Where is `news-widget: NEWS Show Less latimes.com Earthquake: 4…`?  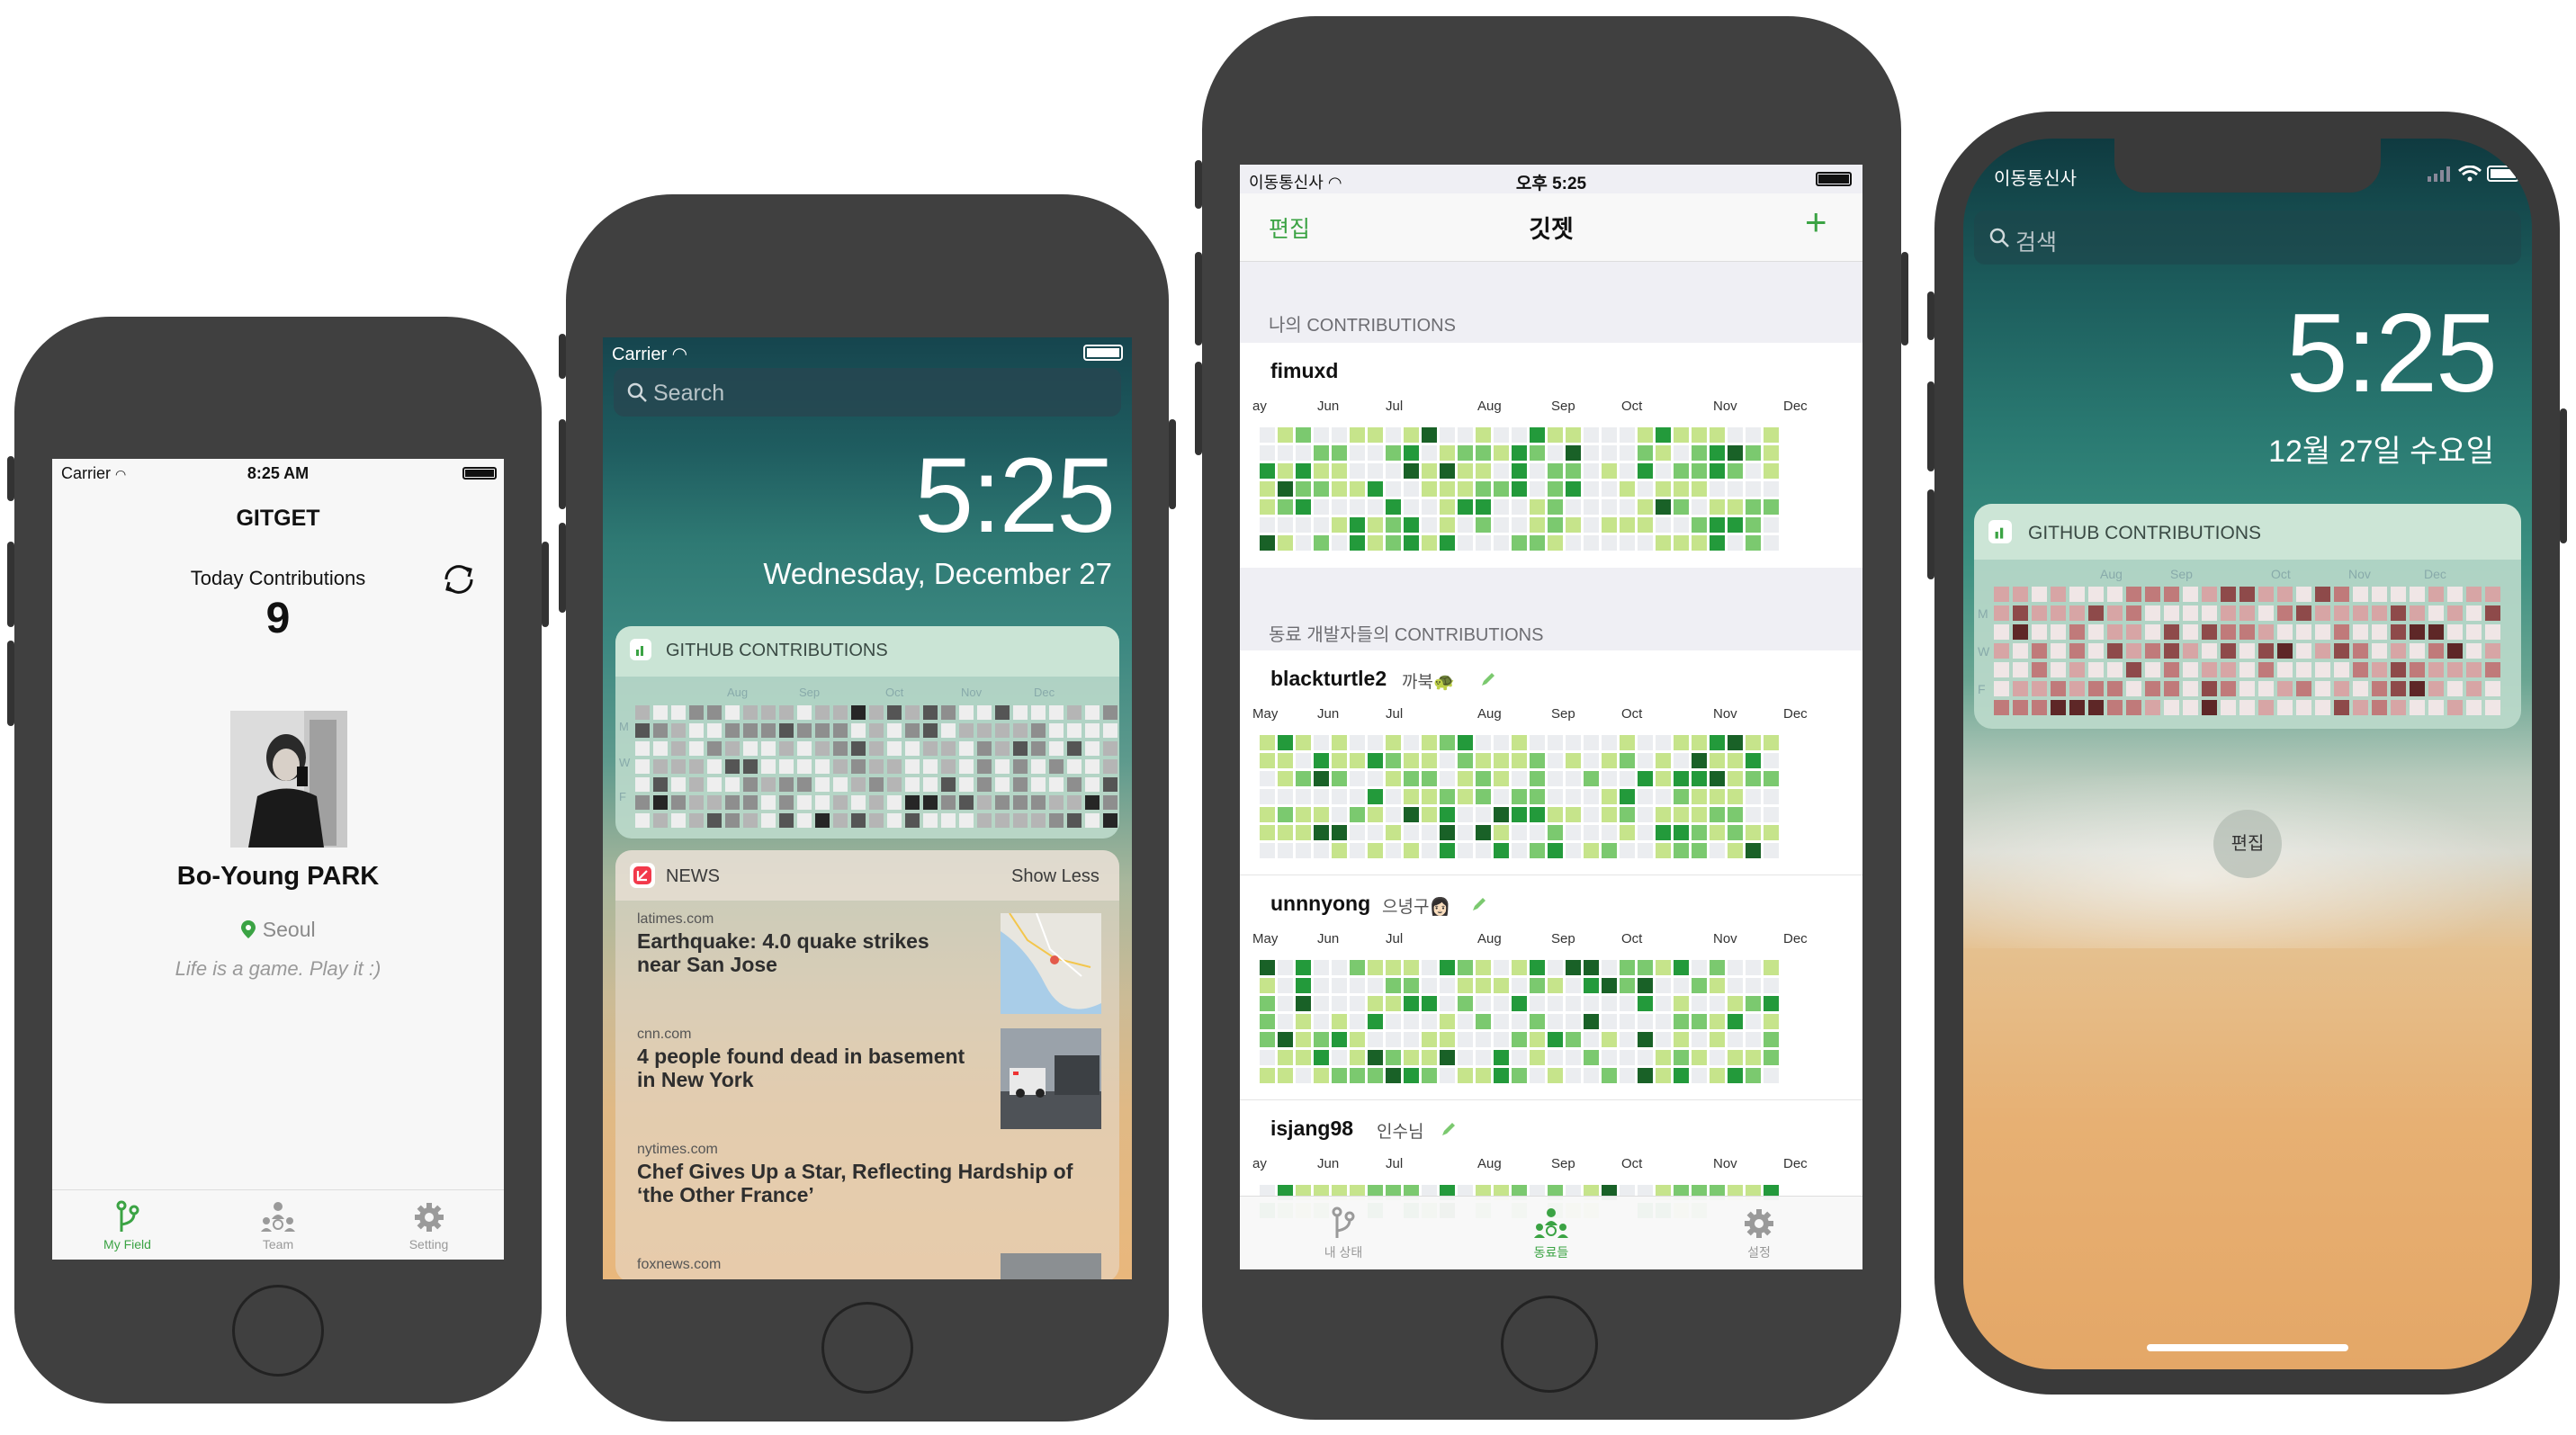
news-widget: NEWS Show Less latimes.com Earthquake: 4… is located at coordinates (867, 1064).